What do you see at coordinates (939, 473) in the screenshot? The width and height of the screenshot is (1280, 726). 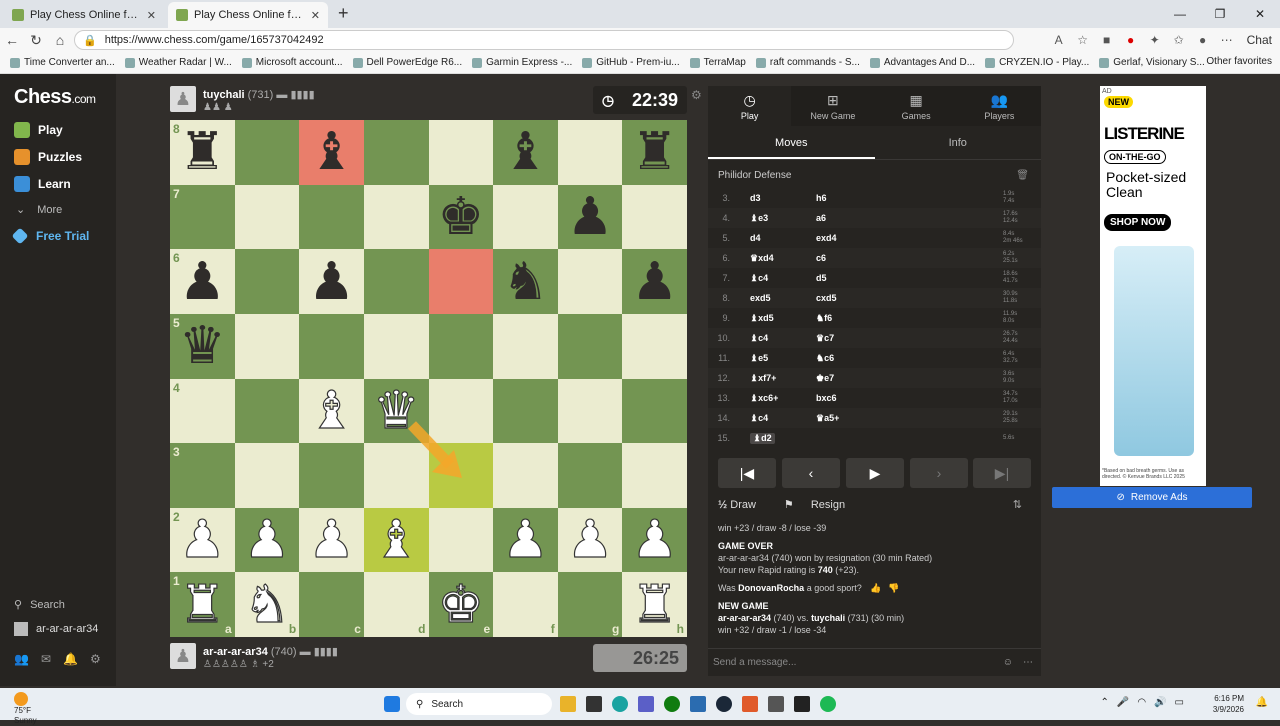 I see `next-move-button: ›` at bounding box center [939, 473].